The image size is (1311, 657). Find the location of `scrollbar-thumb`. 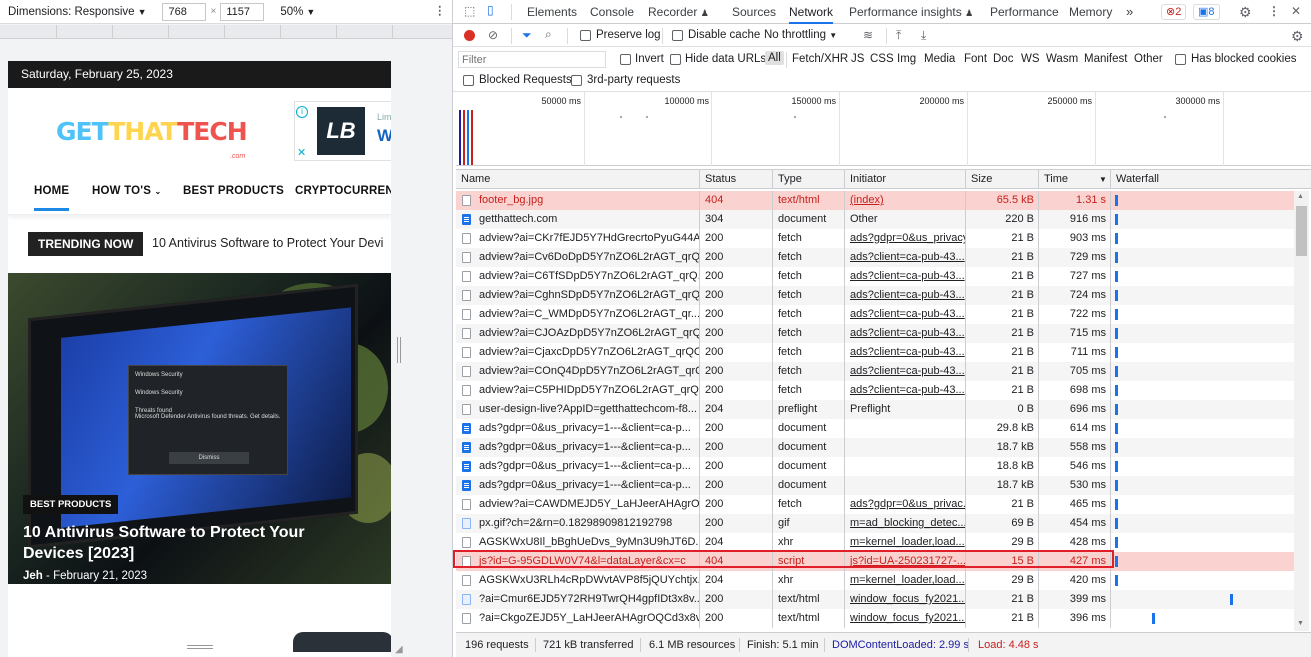

scrollbar-thumb is located at coordinates (1301, 231).